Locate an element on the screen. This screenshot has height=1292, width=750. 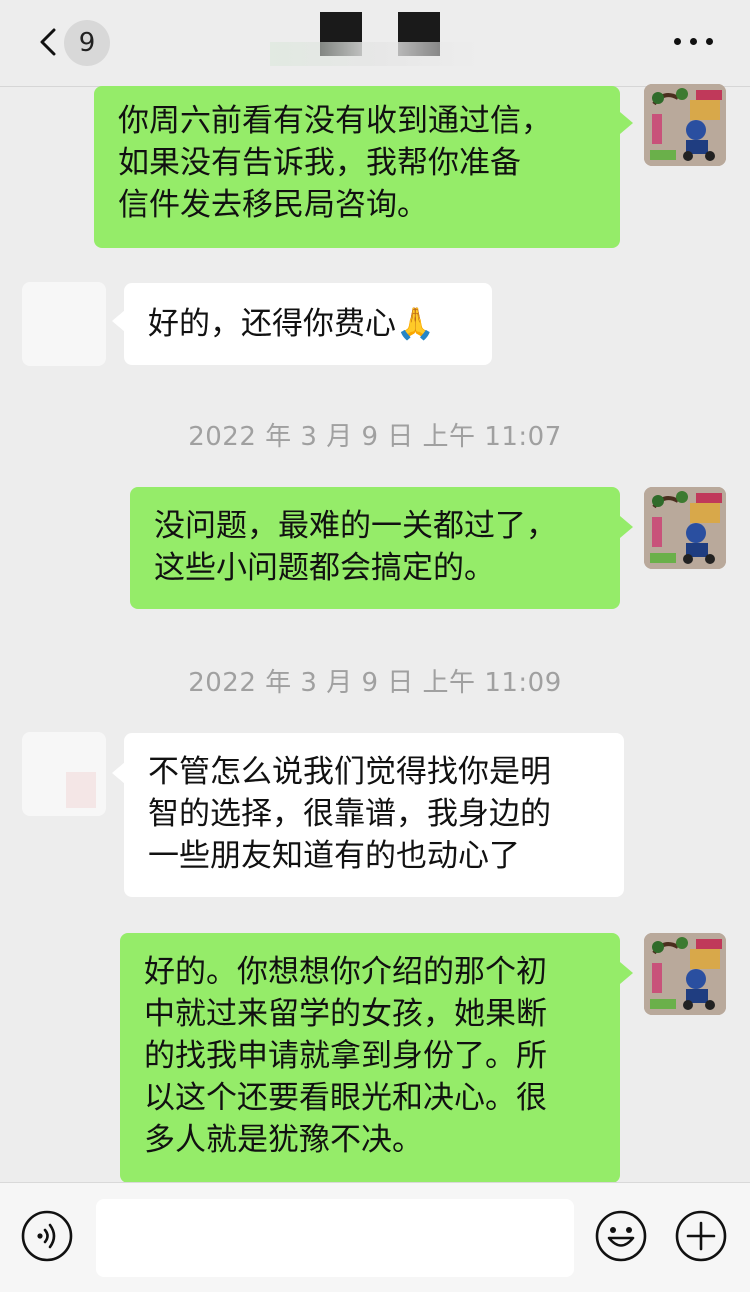
chat-header: 9 is located at coordinates (375, 43).